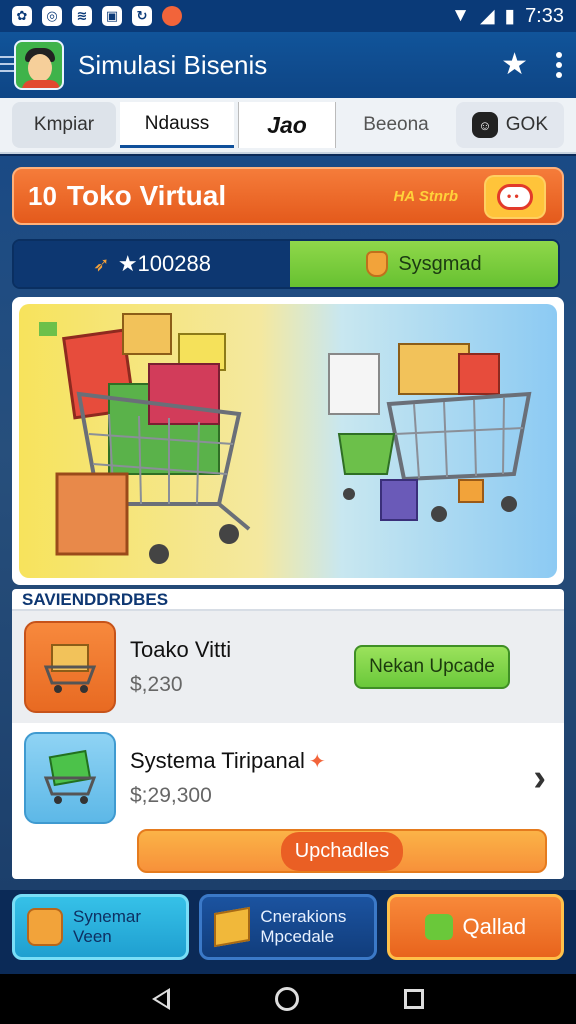 The width and height of the screenshot is (576, 1024). I want to click on system-button: Sysgmad, so click(424, 264).